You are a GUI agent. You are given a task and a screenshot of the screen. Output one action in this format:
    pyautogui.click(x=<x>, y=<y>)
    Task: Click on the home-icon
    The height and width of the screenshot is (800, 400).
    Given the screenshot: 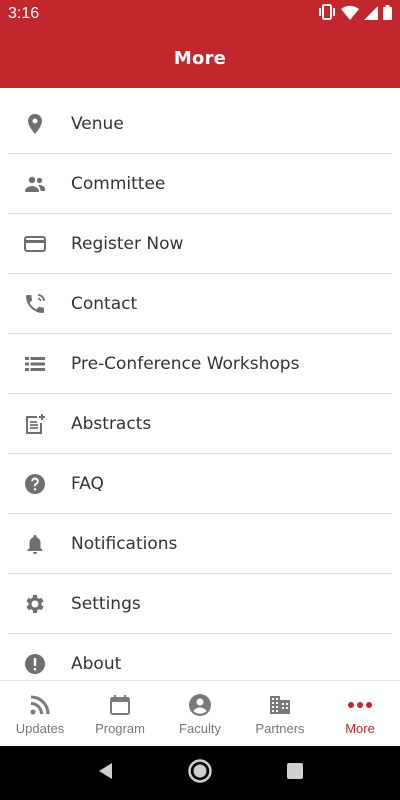 What is the action you would take?
    pyautogui.click(x=200, y=773)
    